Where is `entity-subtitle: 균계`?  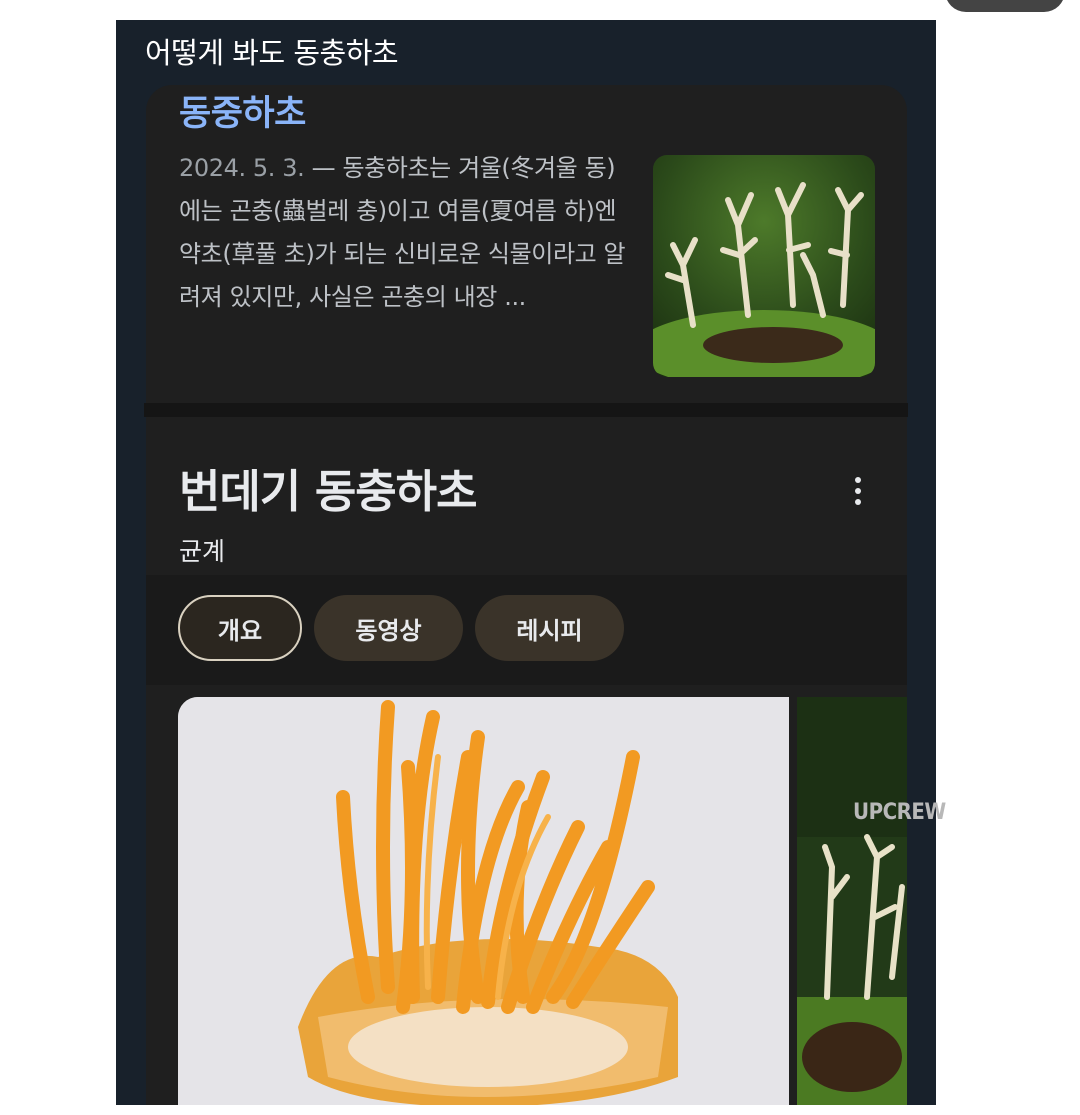 entity-subtitle: 균계 is located at coordinates (202, 551).